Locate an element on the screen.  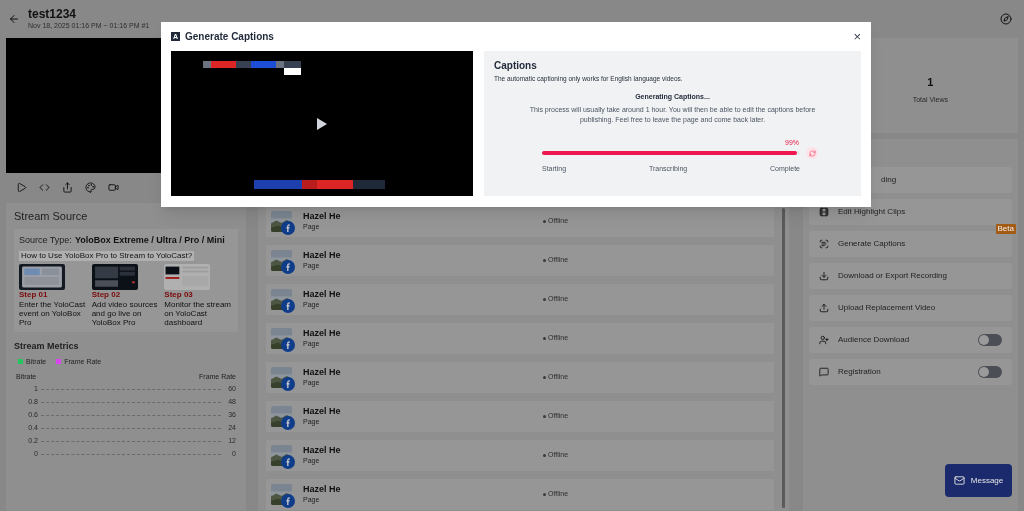
section-title: Stream Source is located at coordinates (51, 216).